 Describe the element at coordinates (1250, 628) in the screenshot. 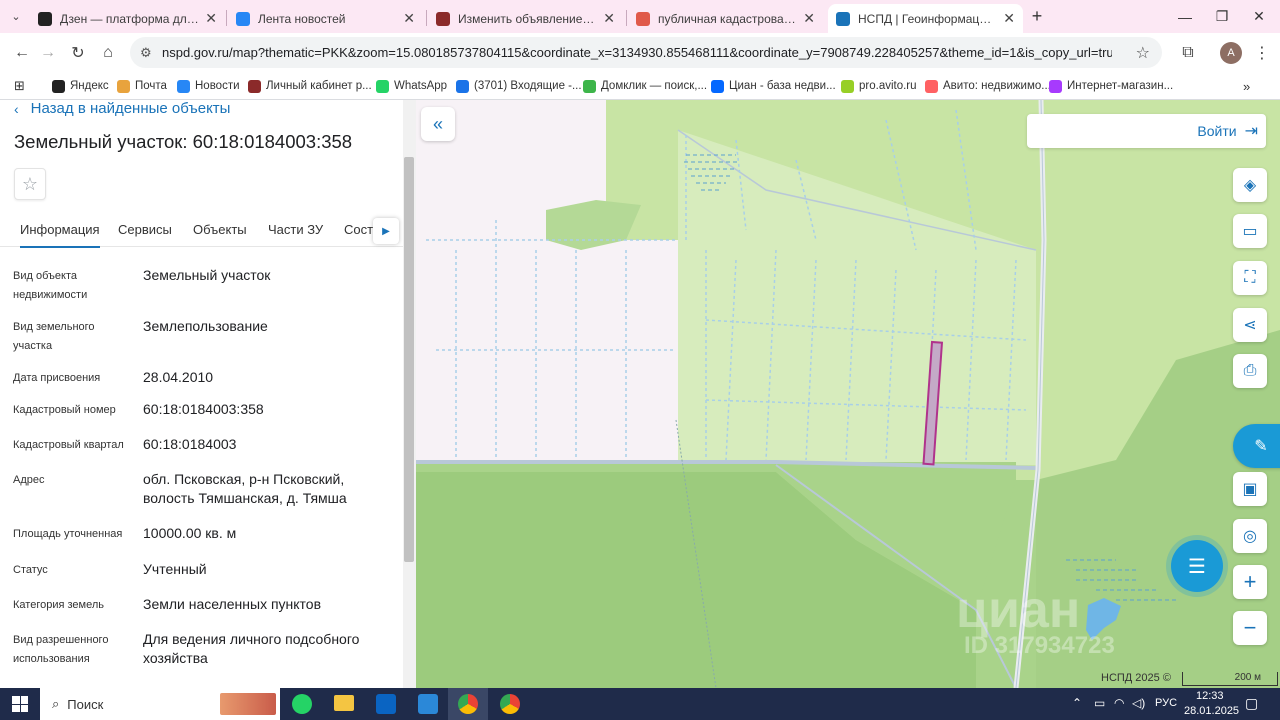

I see `zoom-out-button: −` at that location.